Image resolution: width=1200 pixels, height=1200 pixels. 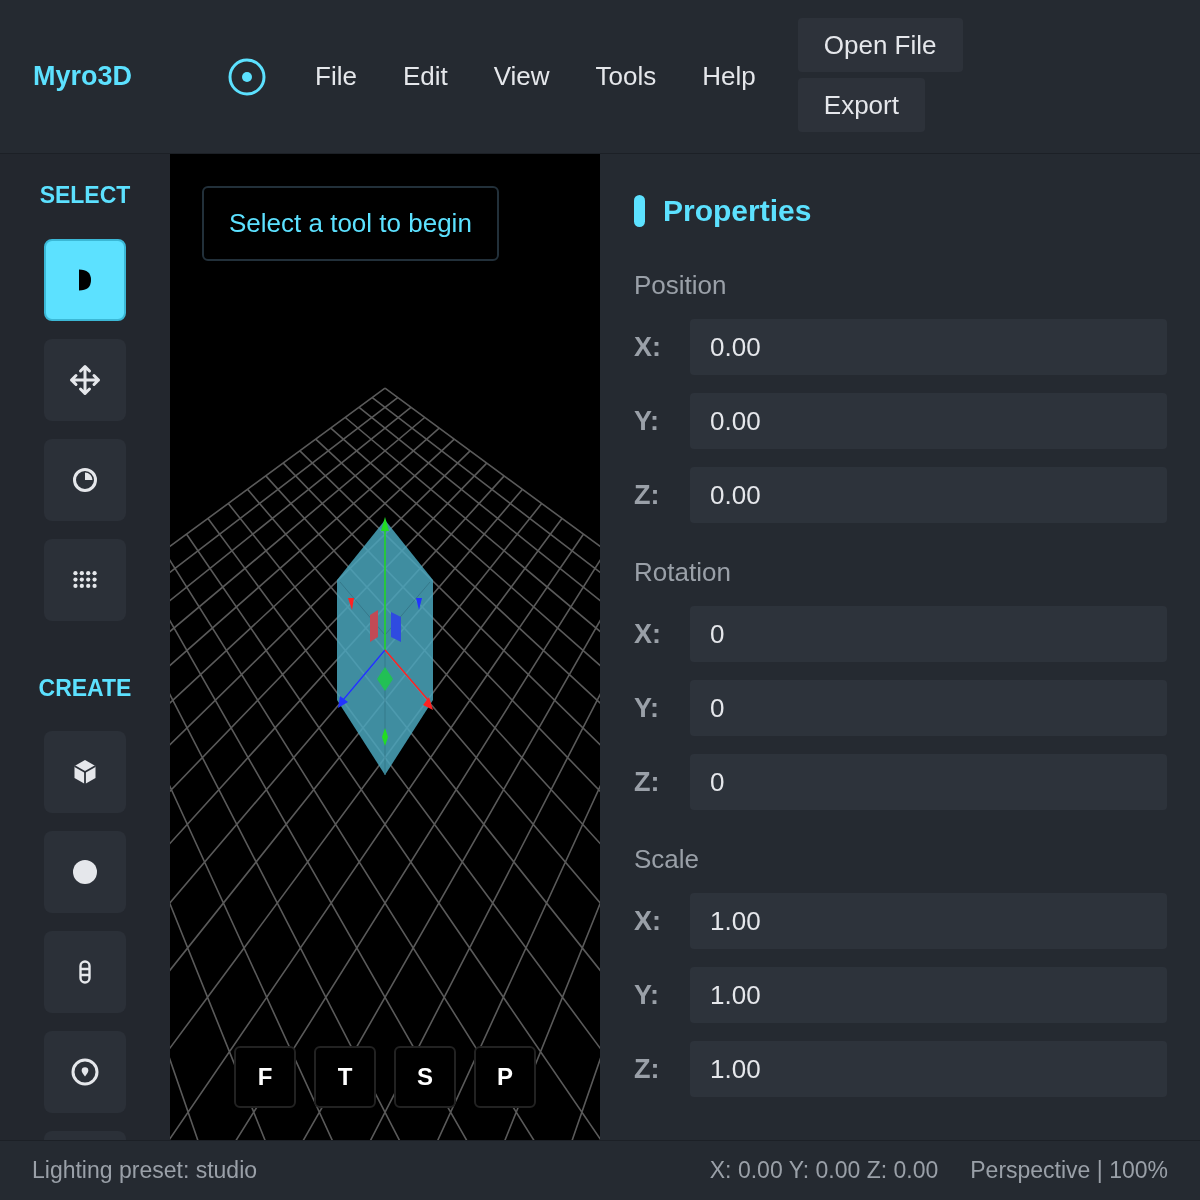 What do you see at coordinates (345, 1077) in the screenshot?
I see `view-button: T` at bounding box center [345, 1077].